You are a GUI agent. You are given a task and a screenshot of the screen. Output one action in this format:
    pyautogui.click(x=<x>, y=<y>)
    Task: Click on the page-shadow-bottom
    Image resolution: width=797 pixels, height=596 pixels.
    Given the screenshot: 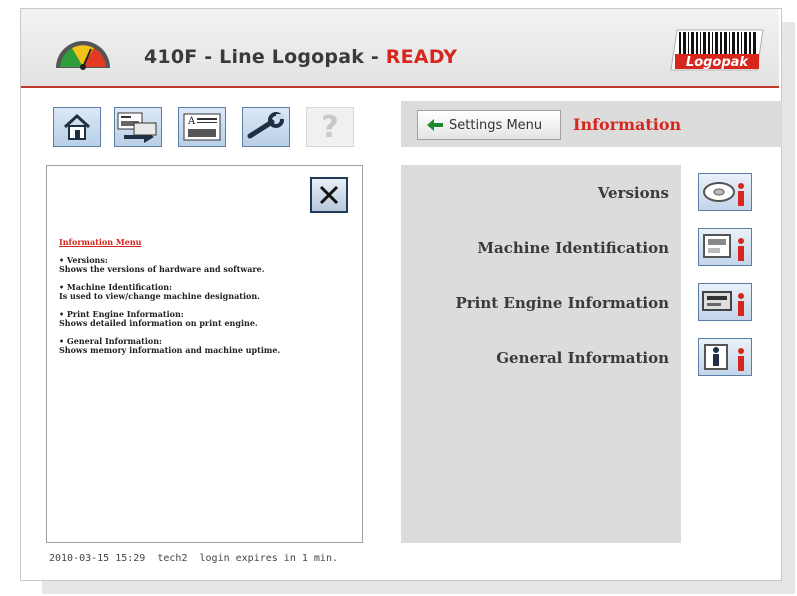 What is the action you would take?
    pyautogui.click(x=418, y=587)
    